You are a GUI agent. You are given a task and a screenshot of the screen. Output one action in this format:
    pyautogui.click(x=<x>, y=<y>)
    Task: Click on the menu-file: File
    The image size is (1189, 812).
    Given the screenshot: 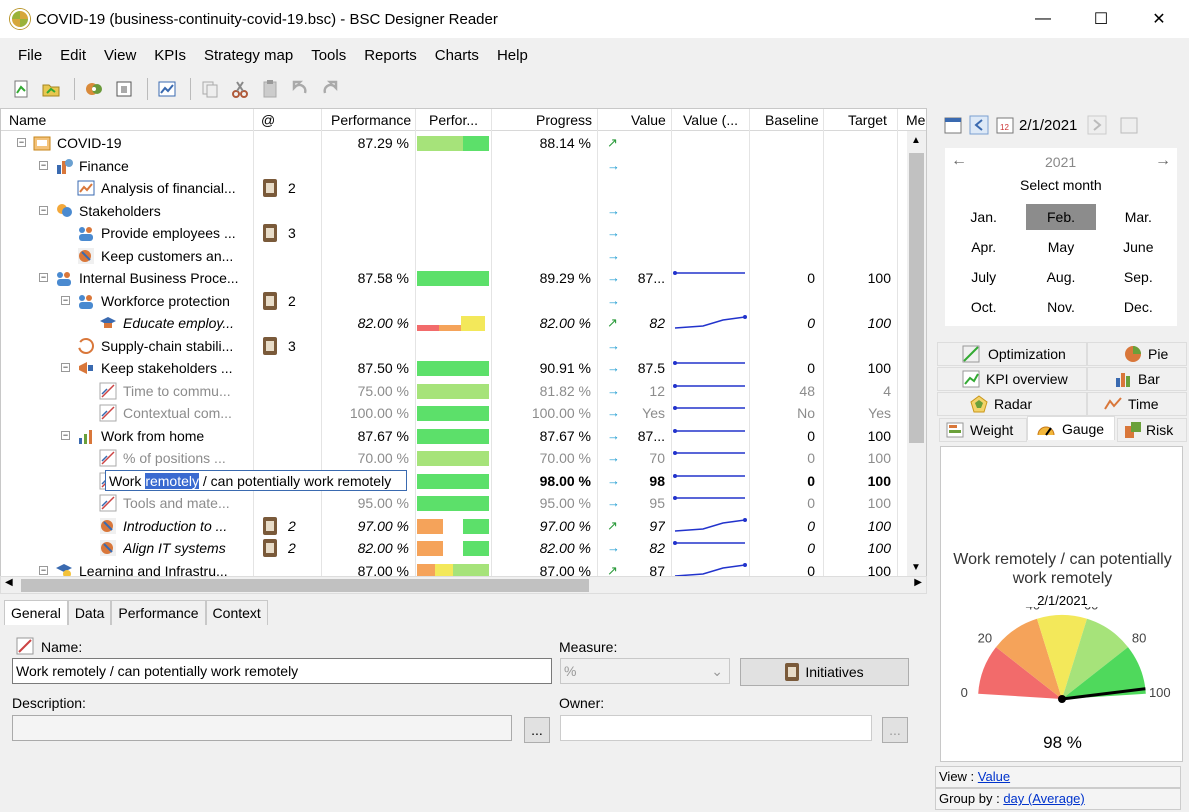 What is the action you would take?
    pyautogui.click(x=30, y=55)
    